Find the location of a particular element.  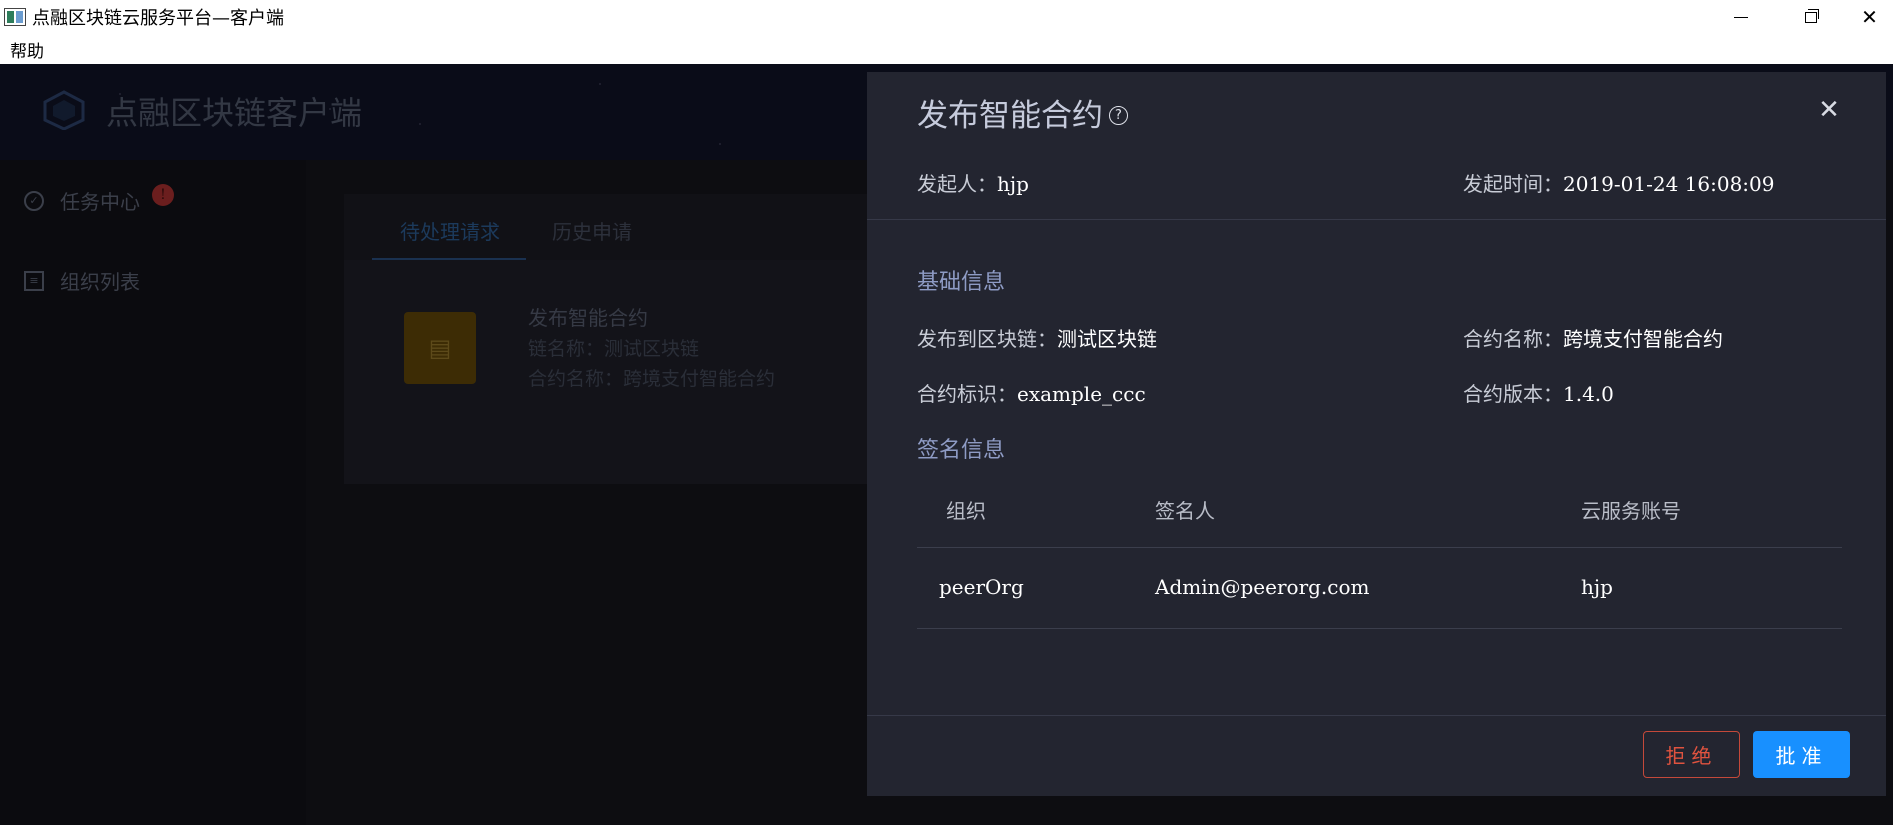

restore-button is located at coordinates (1811, 17).